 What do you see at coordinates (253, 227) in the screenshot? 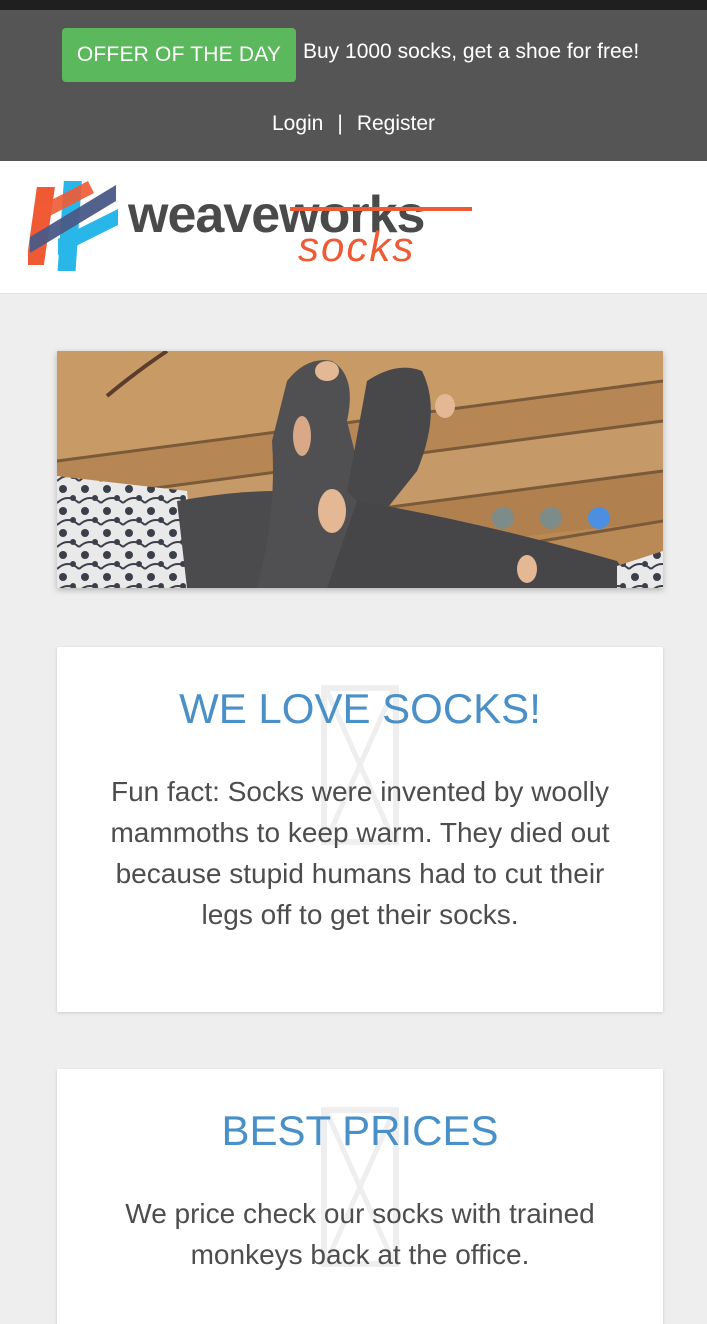
I see `weaveworks-socks-logo: weaveworks socks` at bounding box center [253, 227].